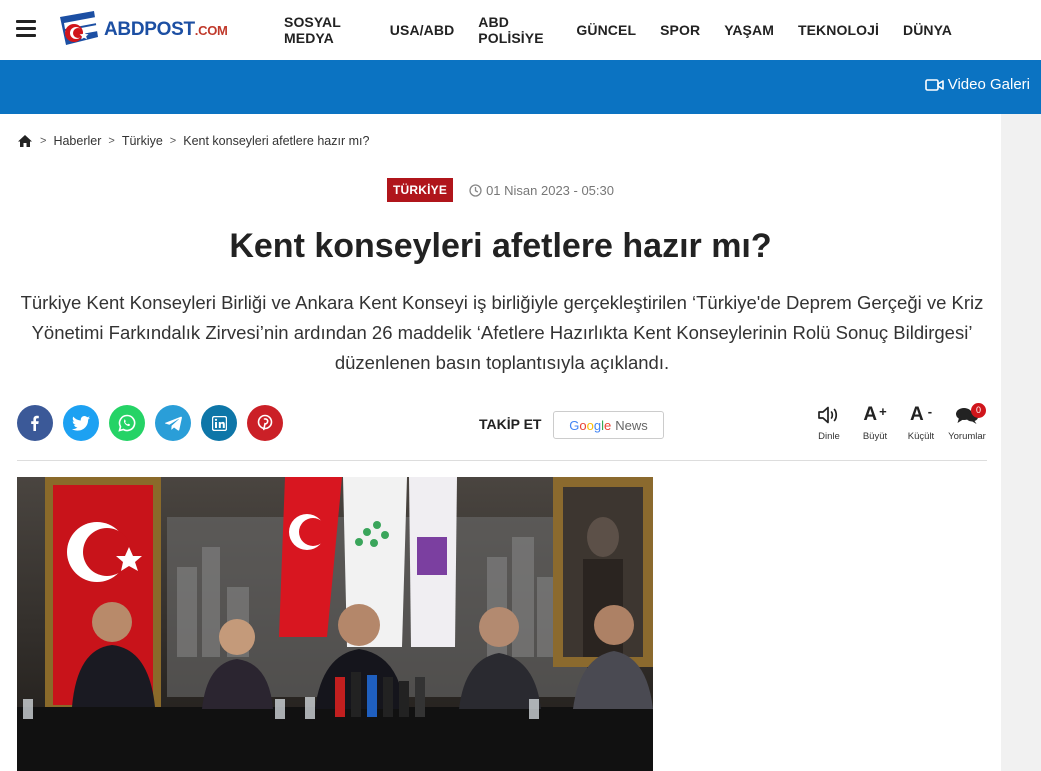 This screenshot has height=771, width=1041. Describe the element at coordinates (142, 141) in the screenshot. I see `breadcrumb-turkiye: Türkiye` at that location.